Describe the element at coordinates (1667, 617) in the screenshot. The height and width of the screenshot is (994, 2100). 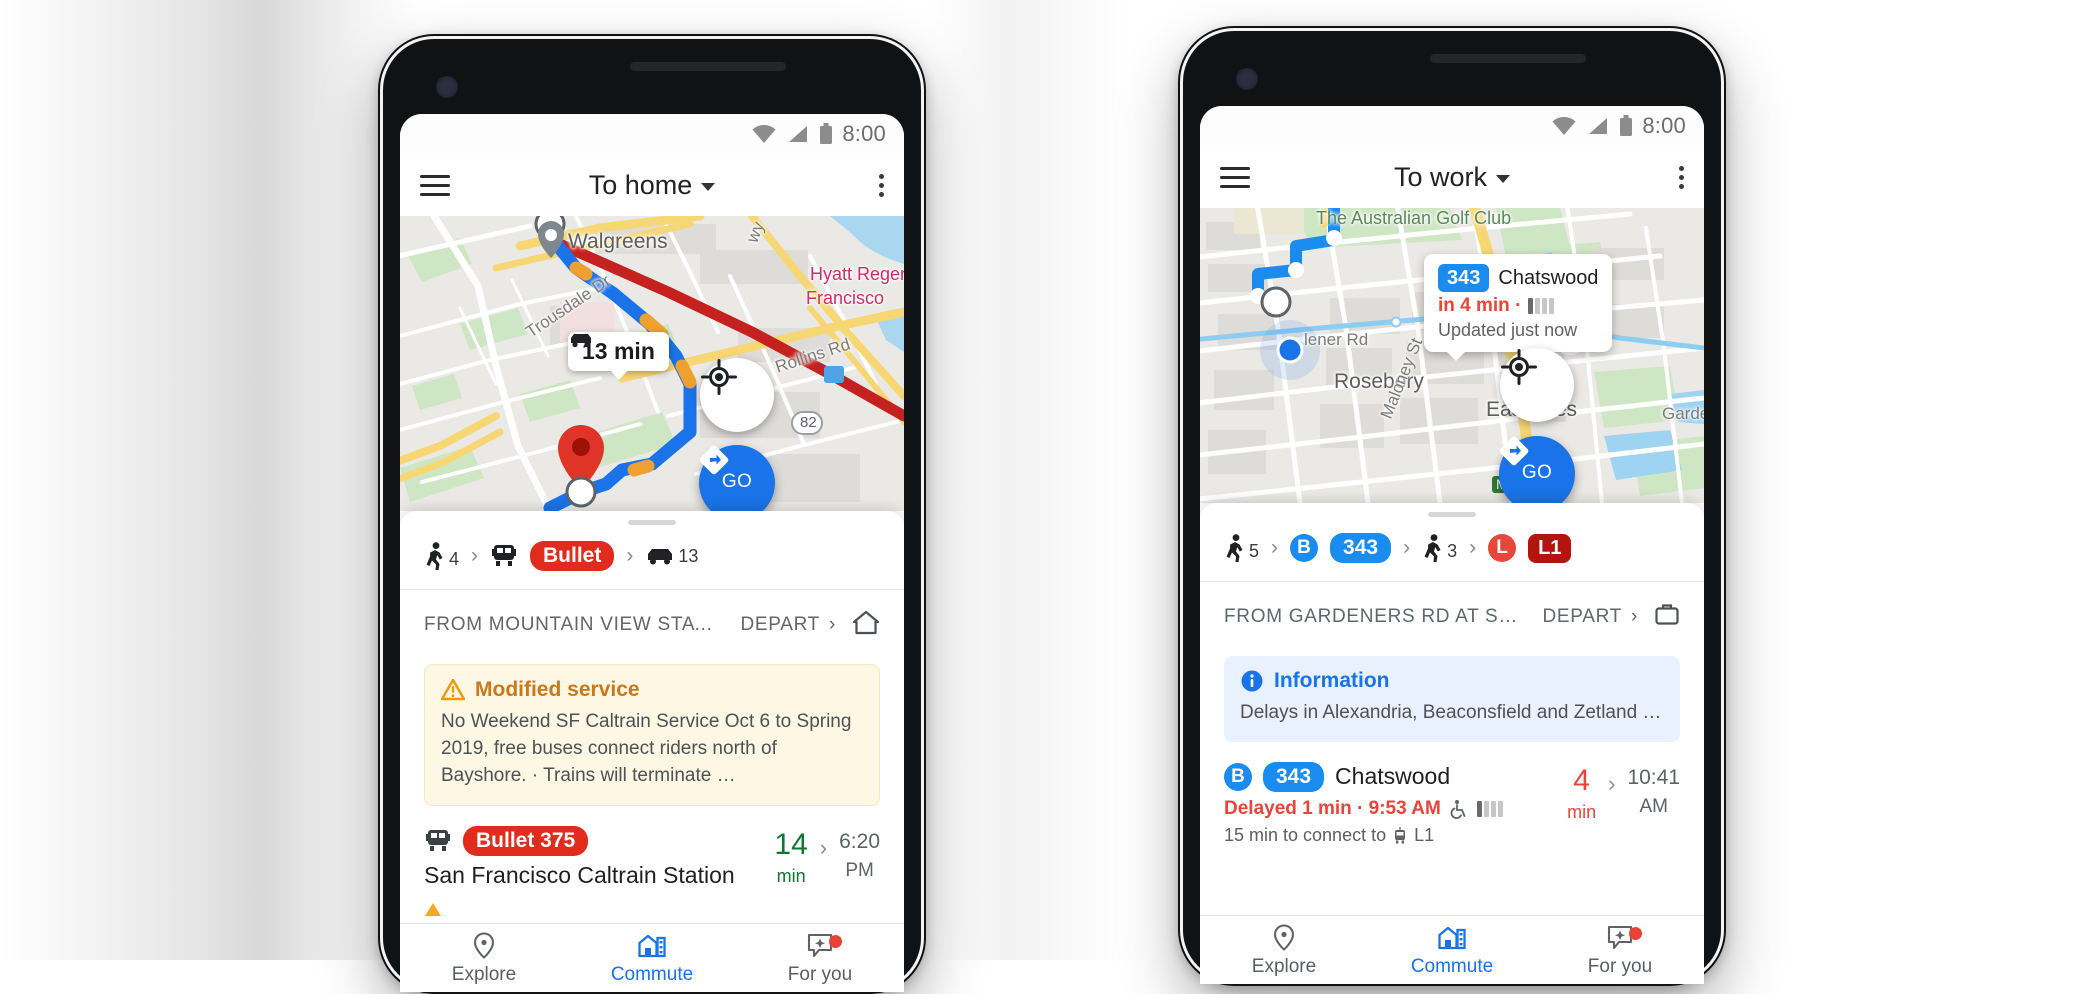
I see `briefcase-icon` at that location.